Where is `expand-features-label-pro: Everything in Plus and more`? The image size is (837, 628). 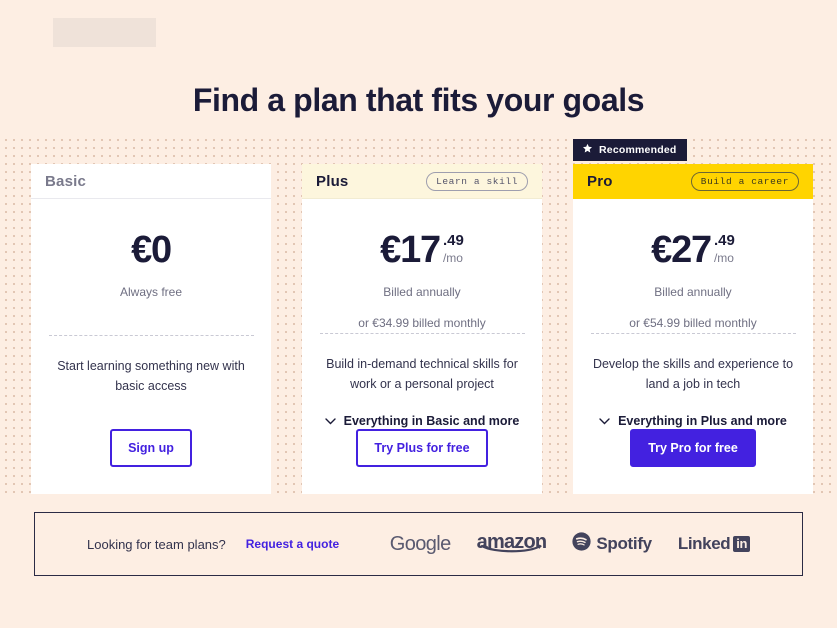 expand-features-label-pro: Everything in Plus and more is located at coordinates (702, 421).